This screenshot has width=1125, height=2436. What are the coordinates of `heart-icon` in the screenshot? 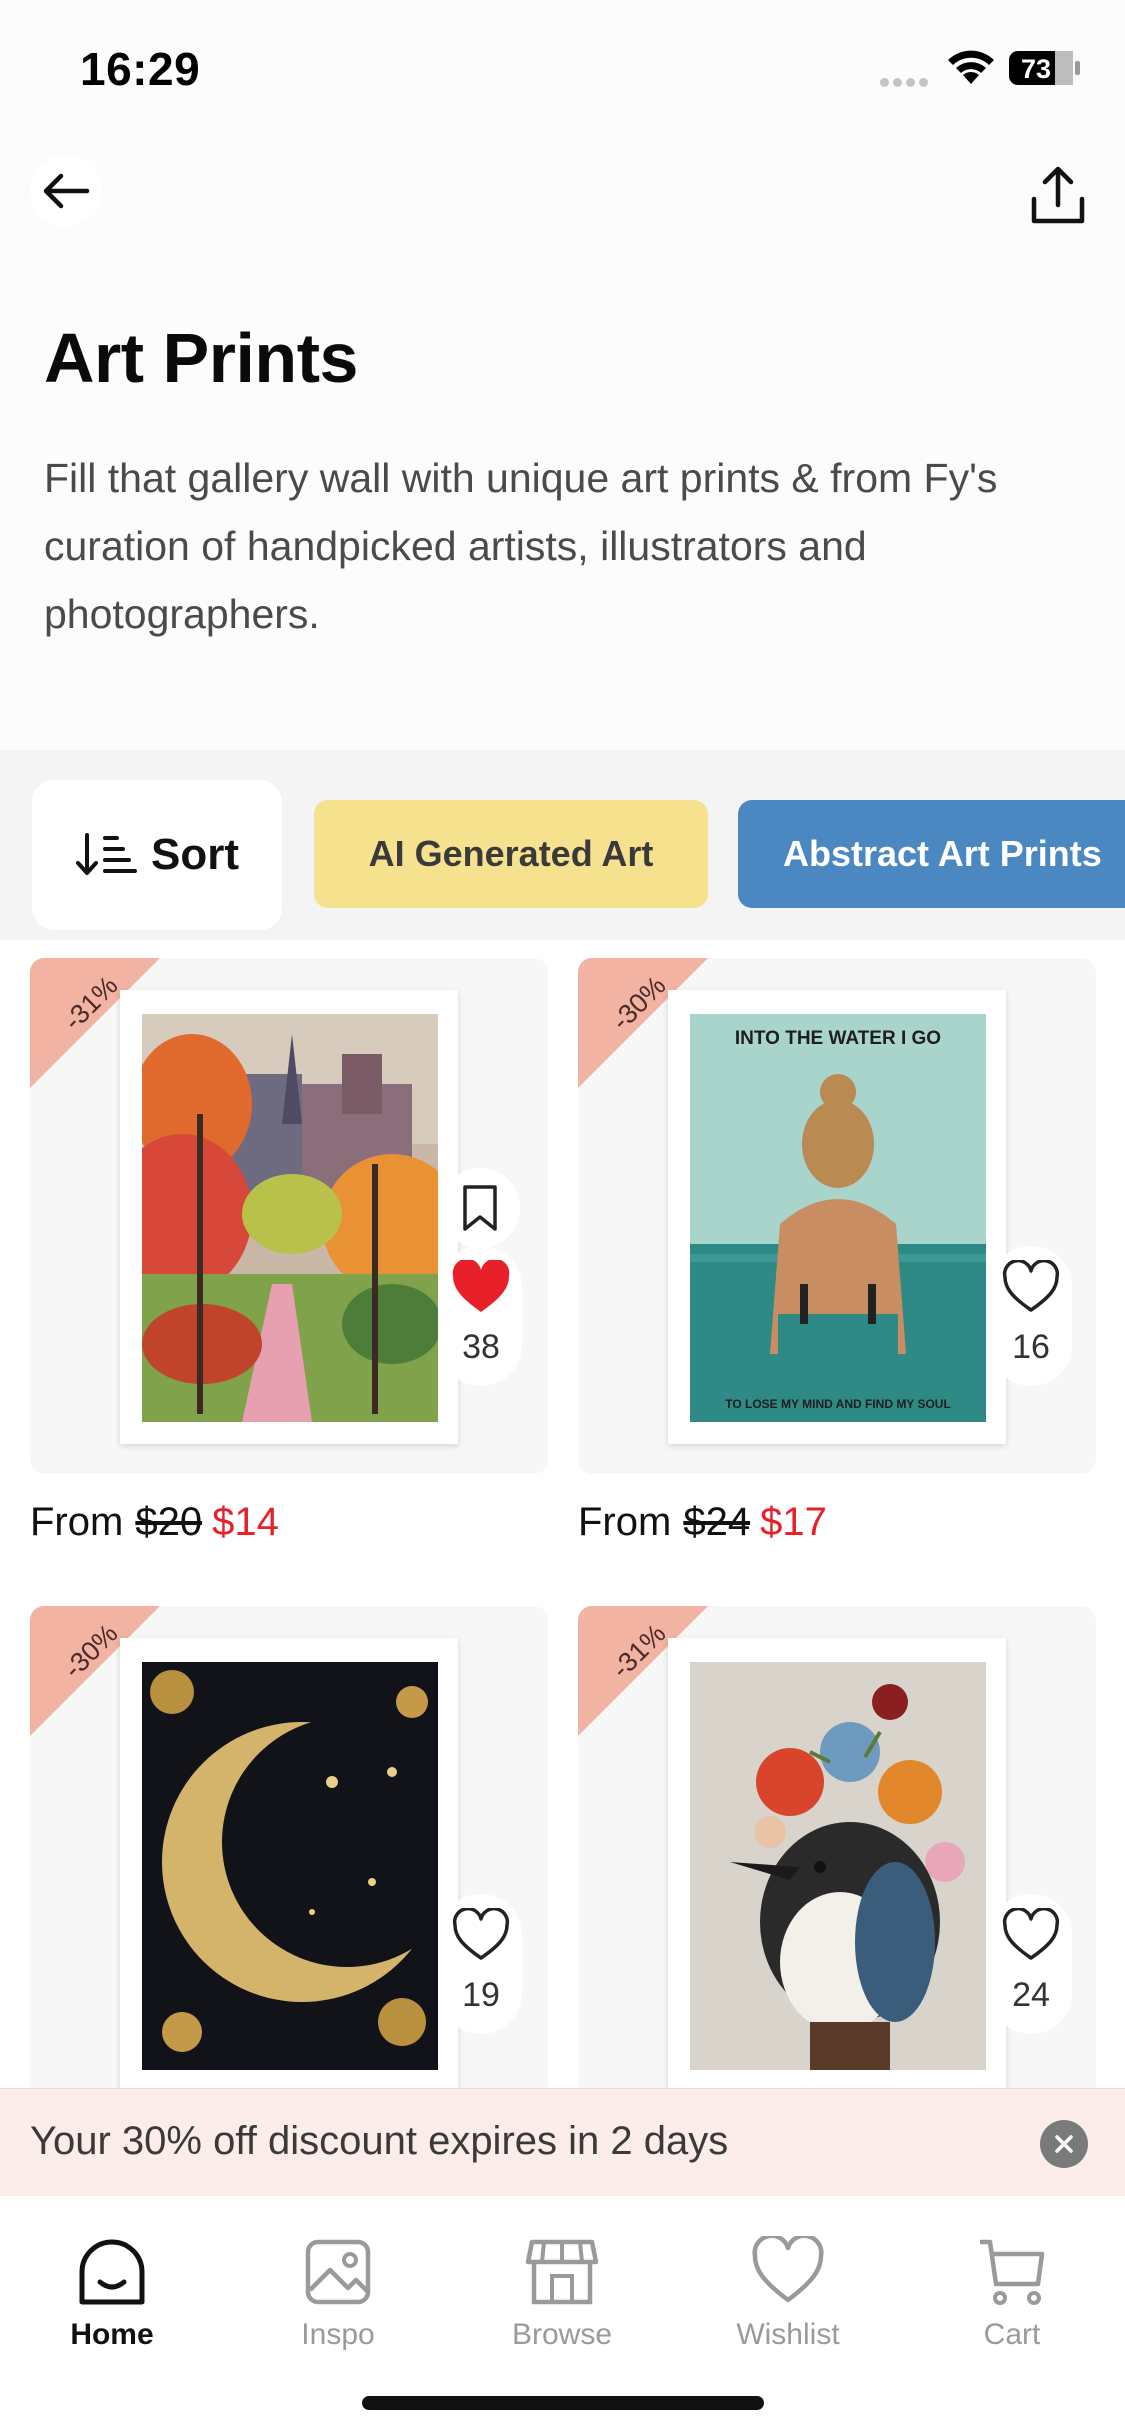 It's located at (788, 2269).